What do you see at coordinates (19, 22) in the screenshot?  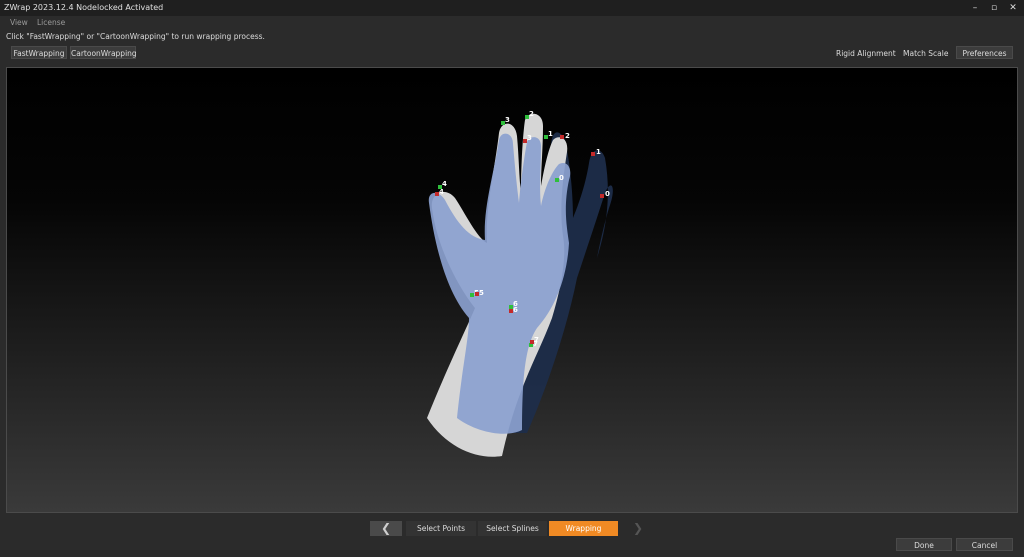 I see `menu-view: View` at bounding box center [19, 22].